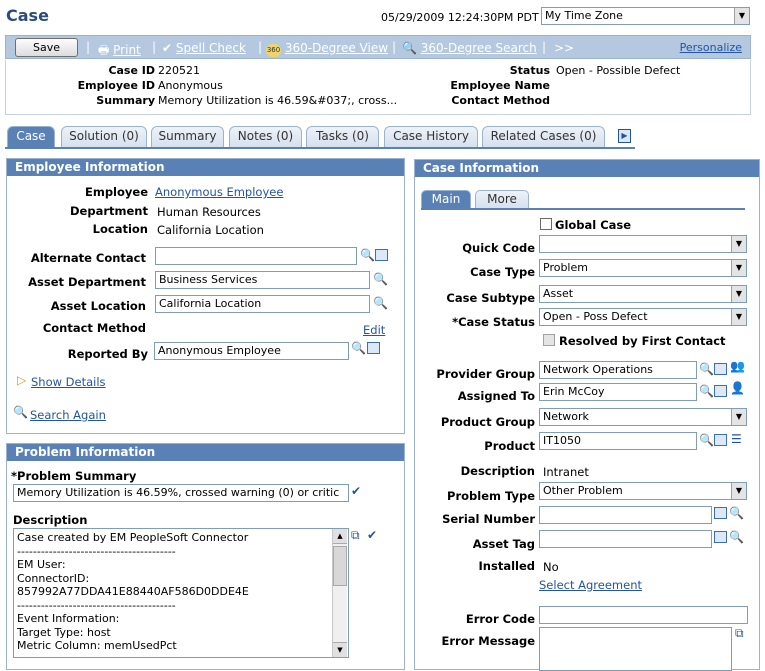 Image resolution: width=765 pixels, height=671 pixels. I want to click on save-button: Save, so click(46, 47).